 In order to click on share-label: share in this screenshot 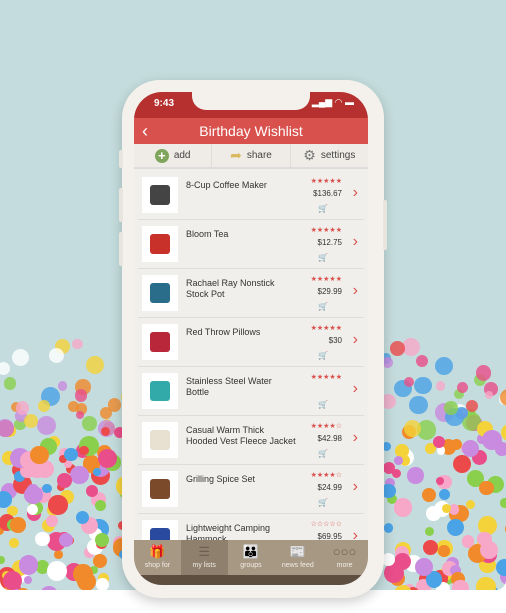, I will do `click(259, 155)`.